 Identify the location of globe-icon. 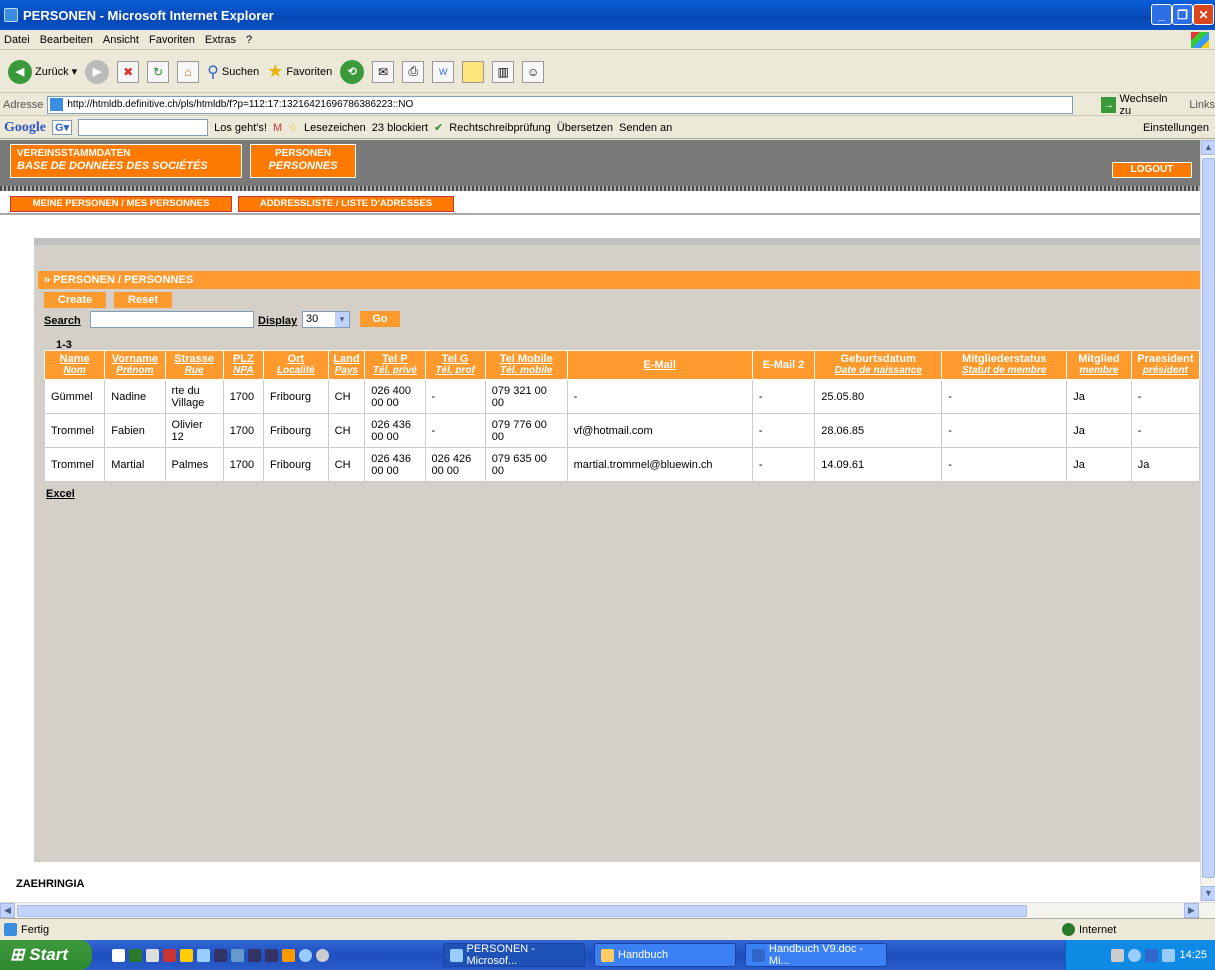
(1068, 929).